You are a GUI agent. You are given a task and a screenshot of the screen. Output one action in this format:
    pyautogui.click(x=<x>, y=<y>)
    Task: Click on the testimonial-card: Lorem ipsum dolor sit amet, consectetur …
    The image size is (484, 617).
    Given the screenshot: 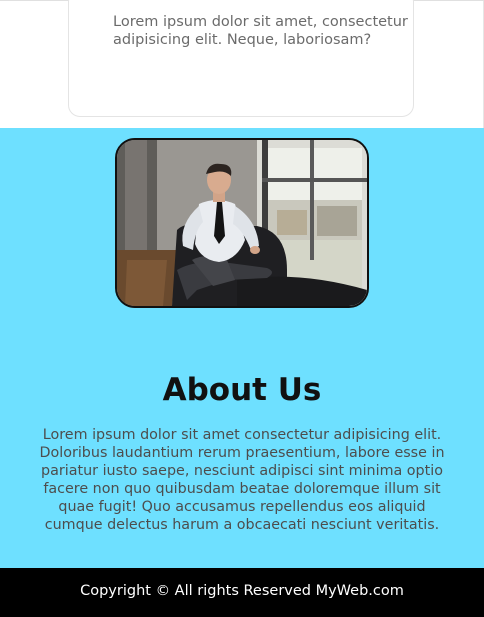 What is the action you would take?
    pyautogui.click(x=241, y=58)
    